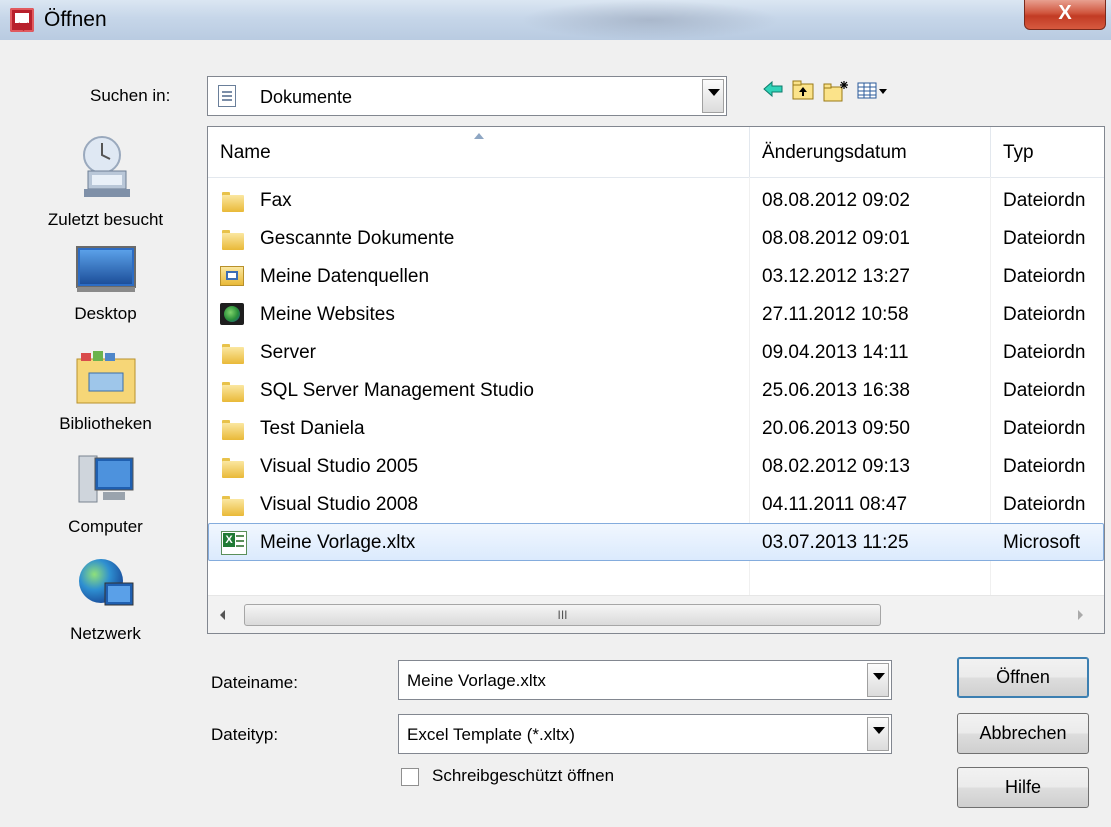  Describe the element at coordinates (645, 680) in the screenshot. I see `filename-combo: Meine Vorlage.xltx` at that location.